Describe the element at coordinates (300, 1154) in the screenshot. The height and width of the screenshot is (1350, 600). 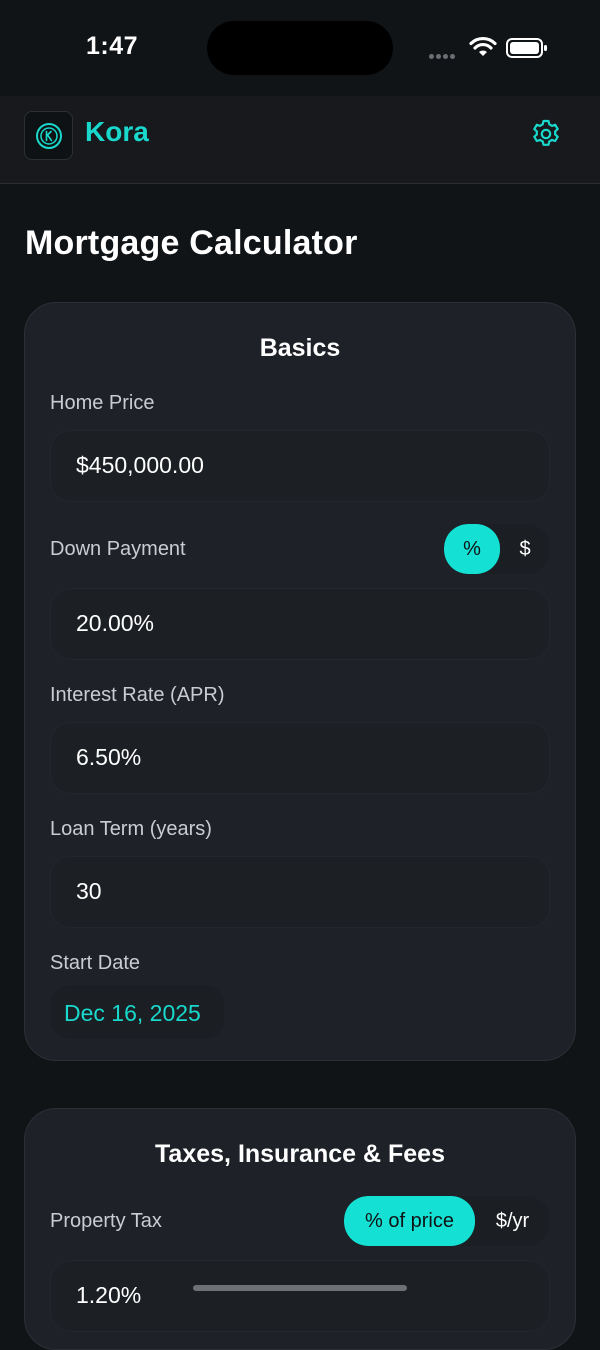
I see `taxes-card-title: Taxes, Insurance & Fees` at that location.